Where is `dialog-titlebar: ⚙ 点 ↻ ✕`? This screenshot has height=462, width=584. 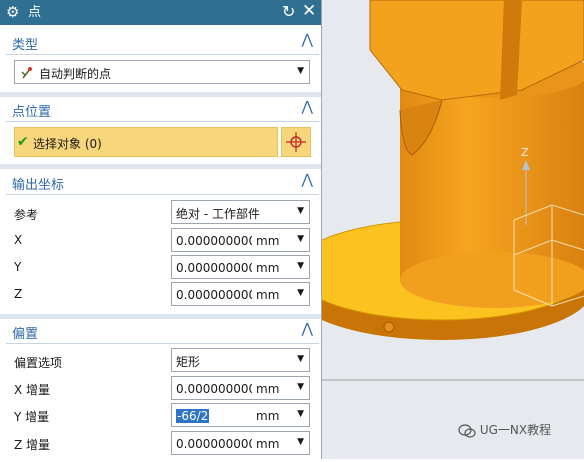 dialog-titlebar: ⚙ 点 ↻ ✕ is located at coordinates (160, 12).